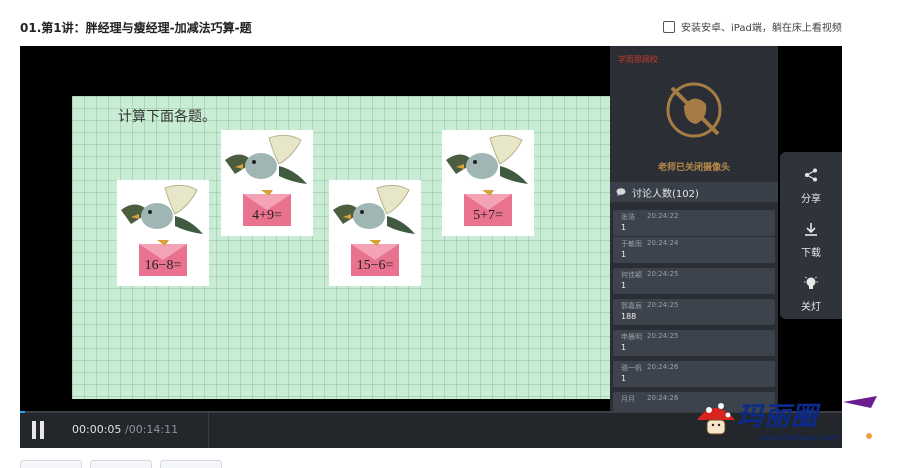 The image size is (900, 468). I want to click on ipad-option: 安装安卓、iPad端，躺在床上看视频, so click(752, 26).